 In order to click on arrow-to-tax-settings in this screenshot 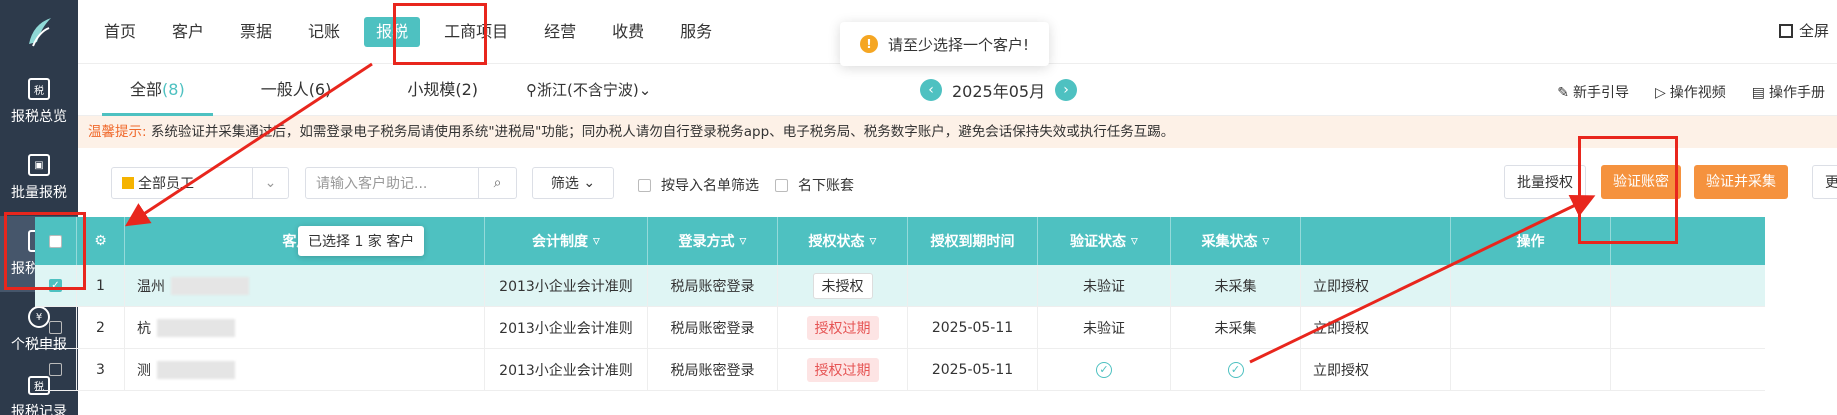, I will do `click(248, 144)`.